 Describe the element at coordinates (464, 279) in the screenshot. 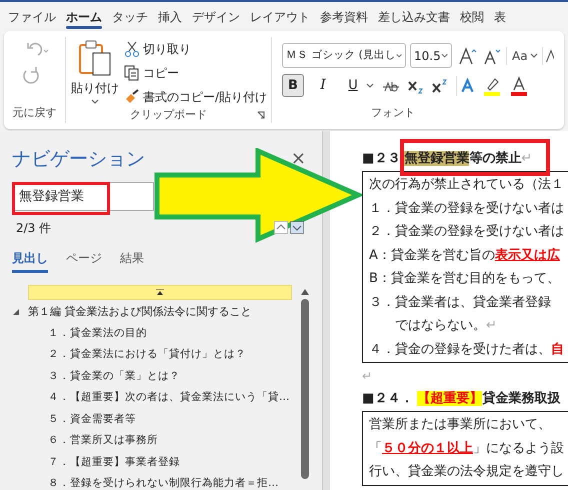

I see `text-line: B：貸金業を営む目的をもって、` at that location.